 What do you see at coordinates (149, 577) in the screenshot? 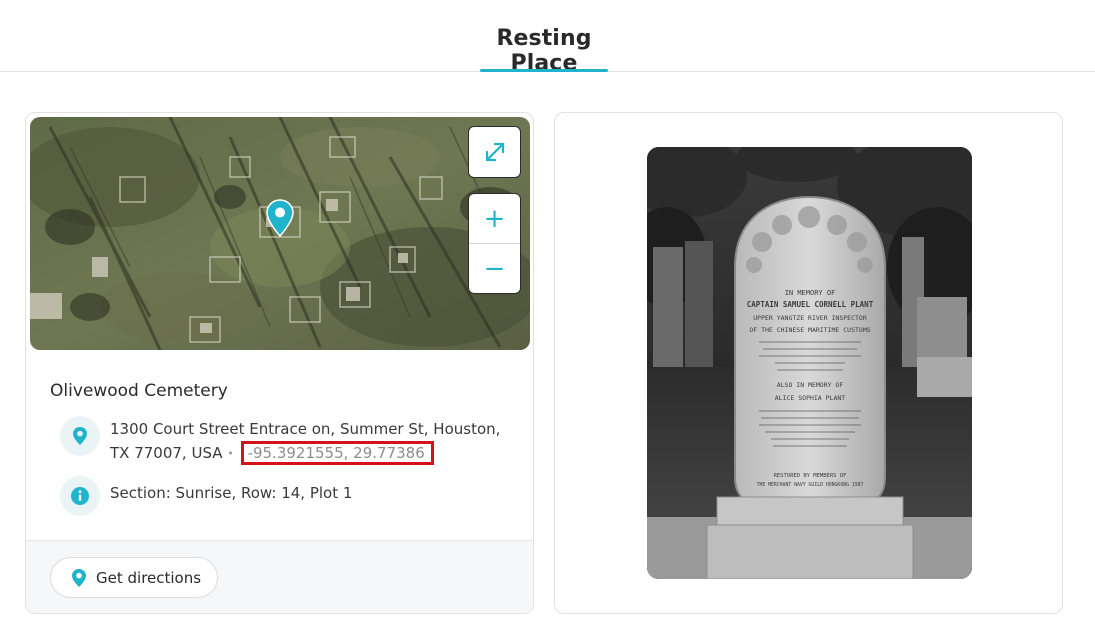
I see `get-directions-label: Get directions` at bounding box center [149, 577].